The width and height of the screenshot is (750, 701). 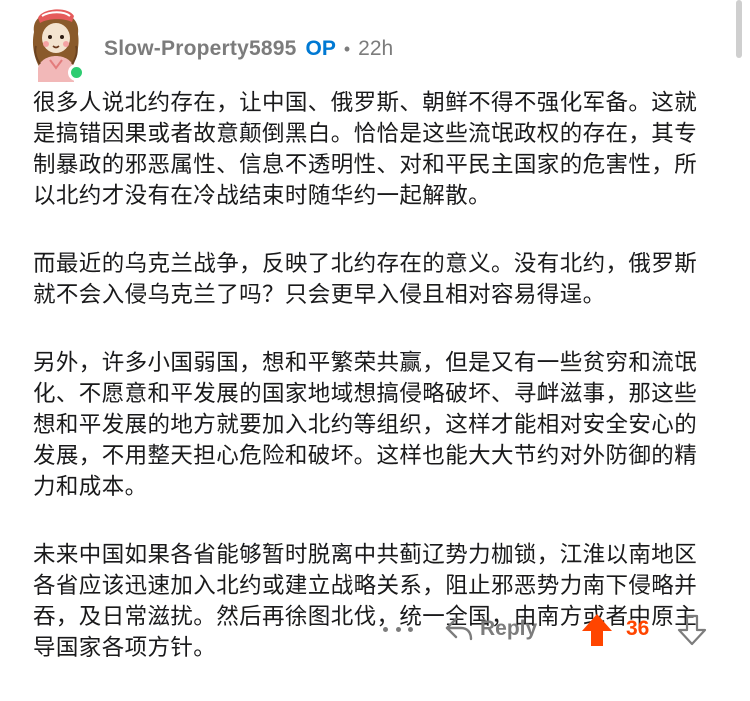 I want to click on scrollbar-thumb, so click(x=739, y=29).